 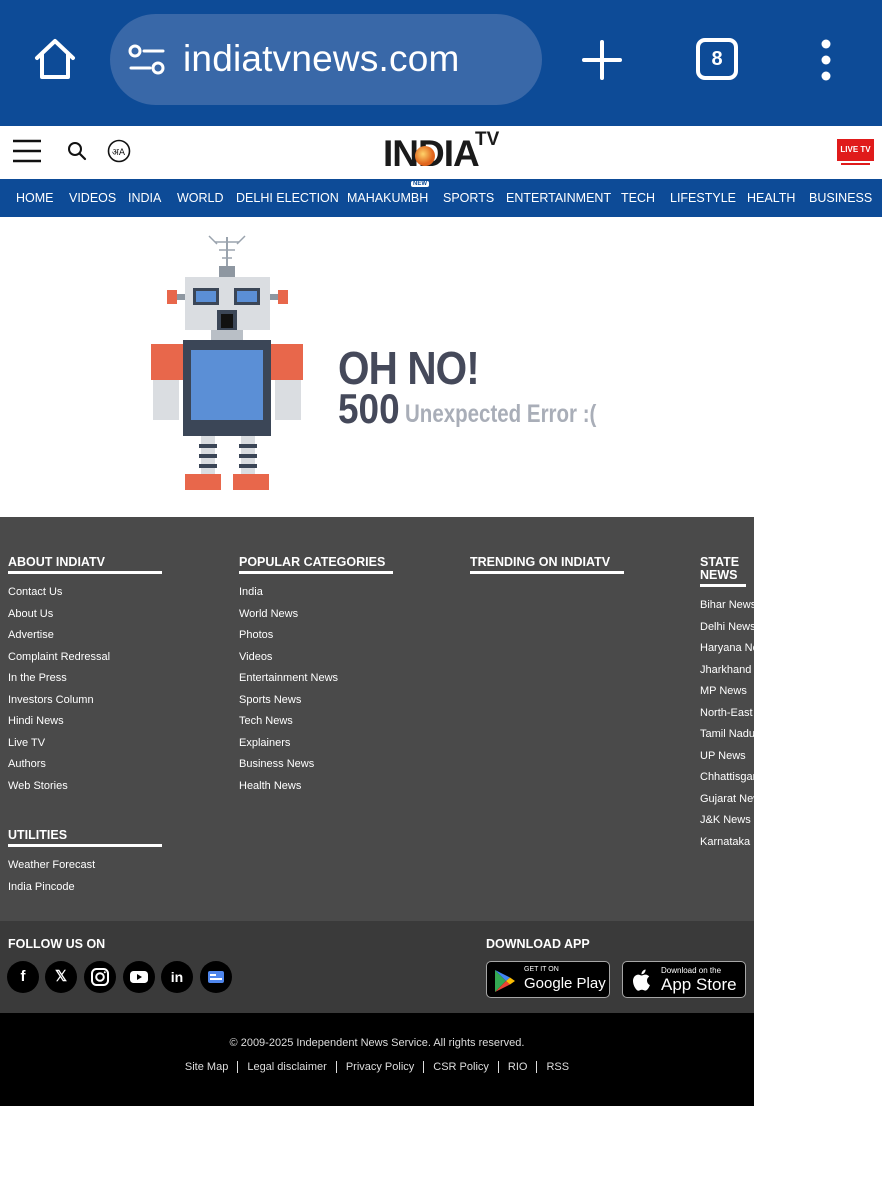 What do you see at coordinates (557, 1067) in the screenshot?
I see `rss-link: RSS` at bounding box center [557, 1067].